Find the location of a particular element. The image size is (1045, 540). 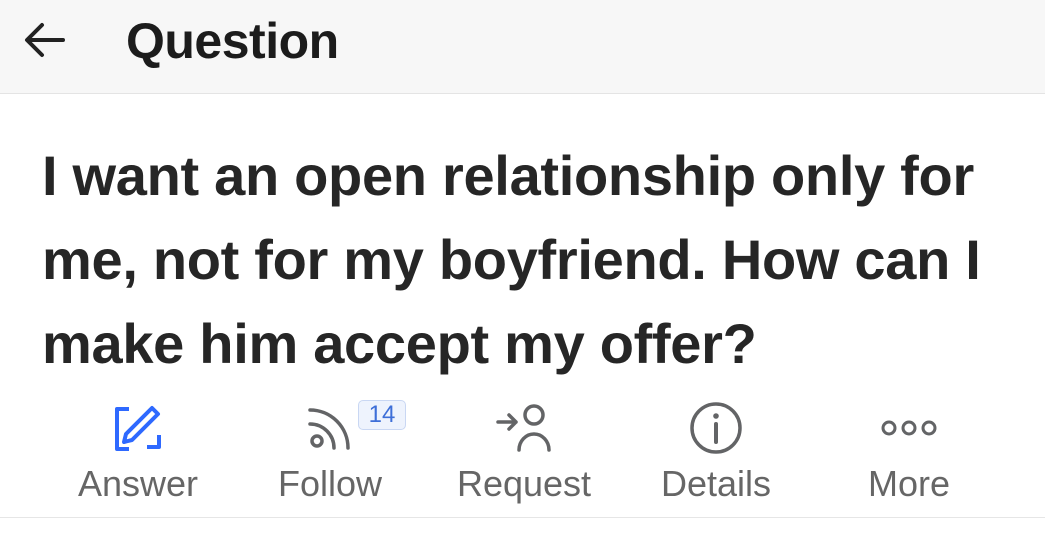

request-label: Request is located at coordinates (524, 483).